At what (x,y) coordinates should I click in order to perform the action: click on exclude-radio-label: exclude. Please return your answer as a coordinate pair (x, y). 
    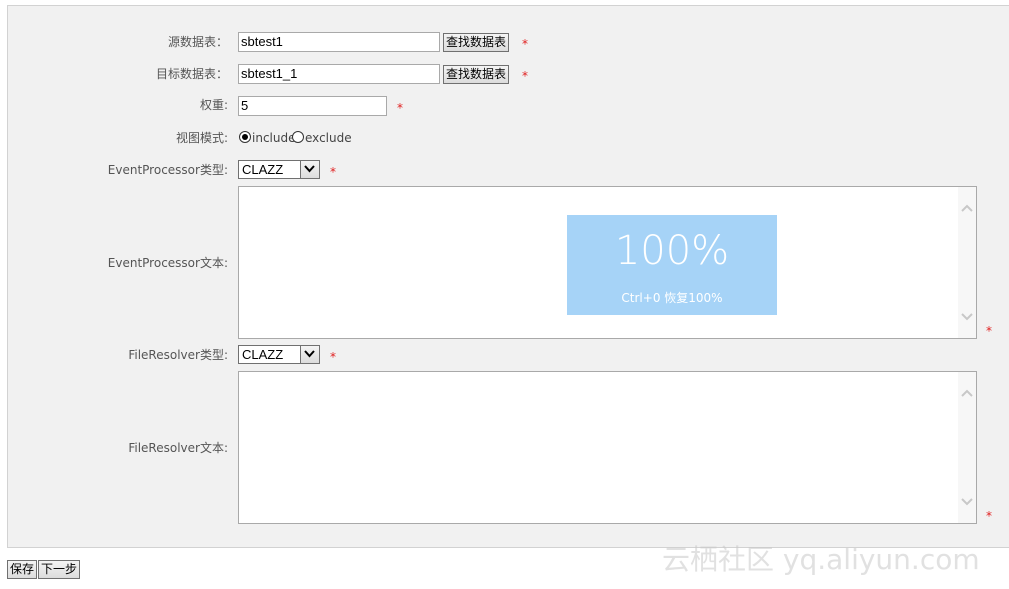
    Looking at the image, I should click on (328, 138).